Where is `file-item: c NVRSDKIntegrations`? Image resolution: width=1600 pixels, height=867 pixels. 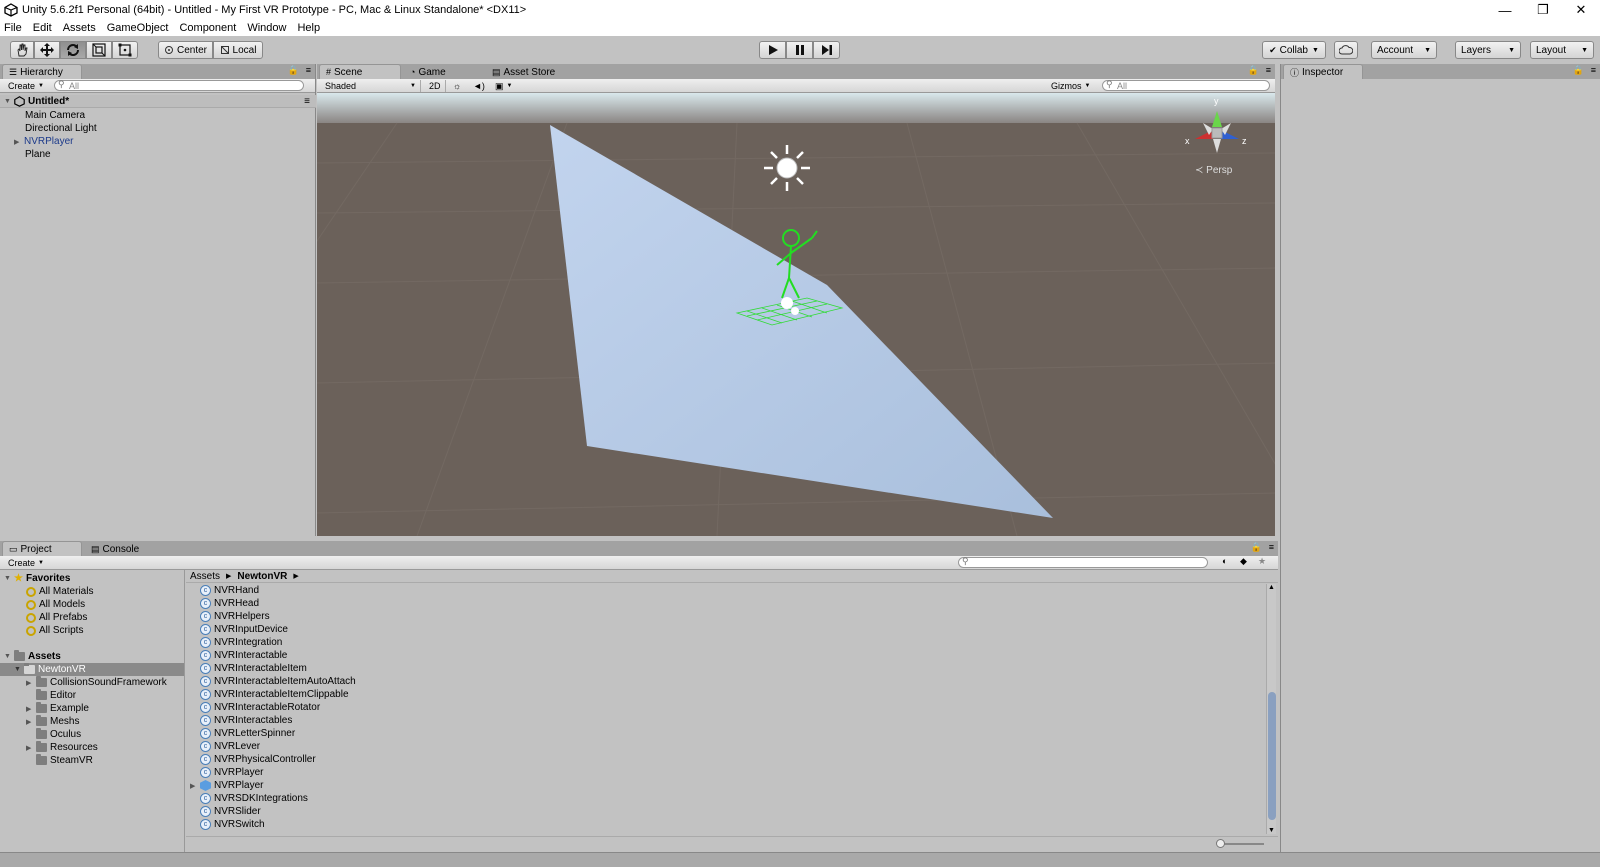 file-item: c NVRSDKIntegrations is located at coordinates (247, 798).